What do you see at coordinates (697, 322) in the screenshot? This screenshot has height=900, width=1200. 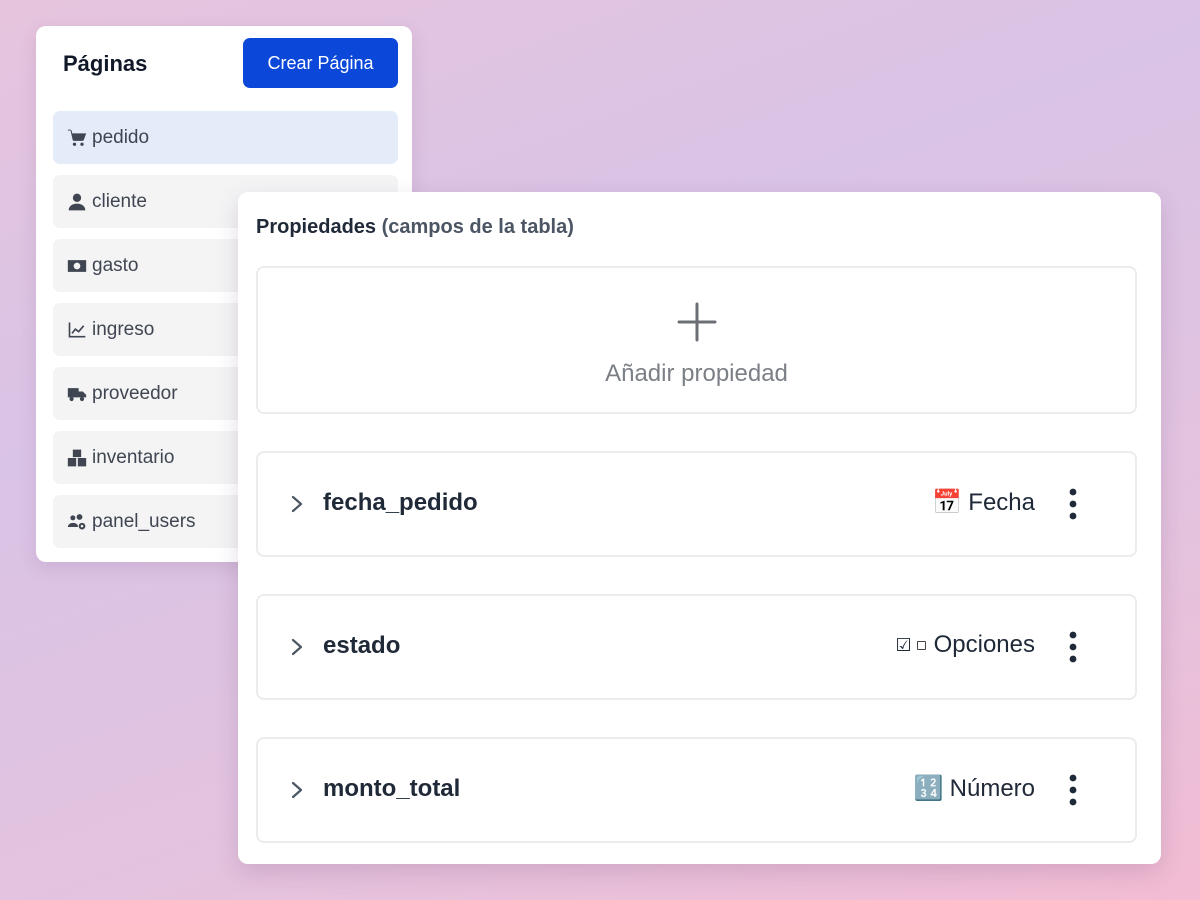 I see `plus-icon` at bounding box center [697, 322].